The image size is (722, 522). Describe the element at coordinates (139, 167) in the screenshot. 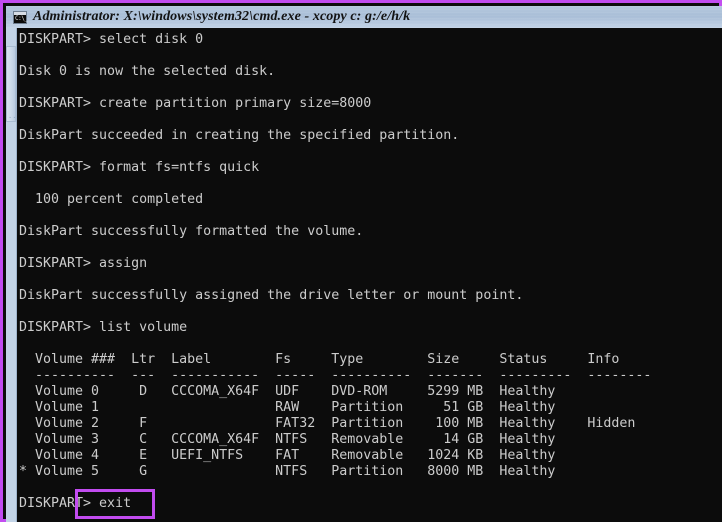

I see `console-line: DISKPART> format fs=ntfs quick` at that location.